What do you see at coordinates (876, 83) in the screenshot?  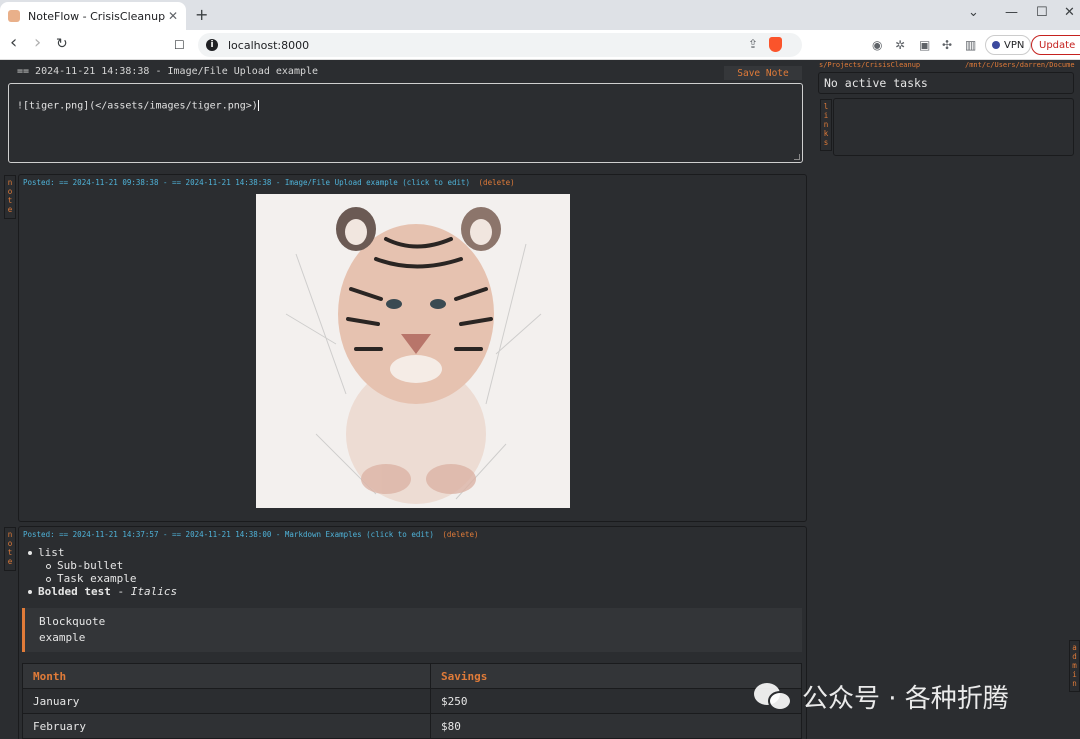 I see `tasks-status: No active tasks` at bounding box center [876, 83].